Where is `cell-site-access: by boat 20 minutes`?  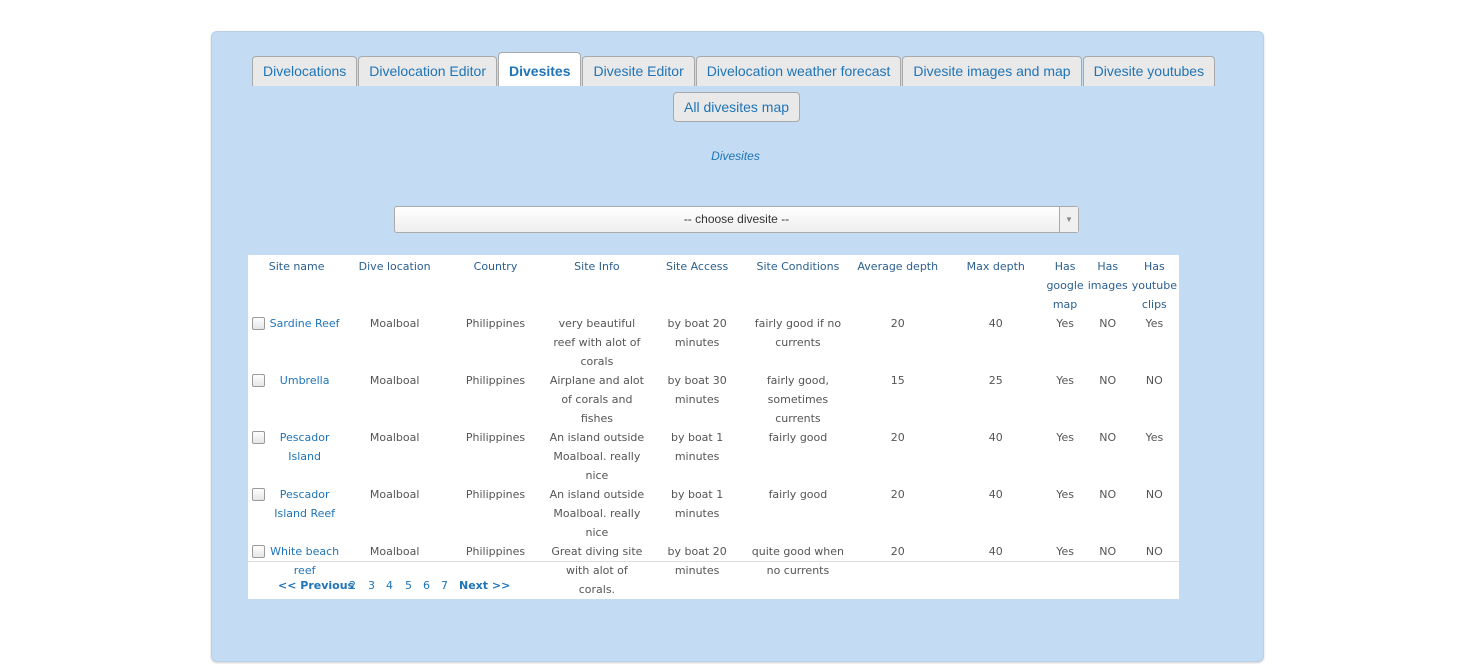 cell-site-access: by boat 20 minutes is located at coordinates (697, 333).